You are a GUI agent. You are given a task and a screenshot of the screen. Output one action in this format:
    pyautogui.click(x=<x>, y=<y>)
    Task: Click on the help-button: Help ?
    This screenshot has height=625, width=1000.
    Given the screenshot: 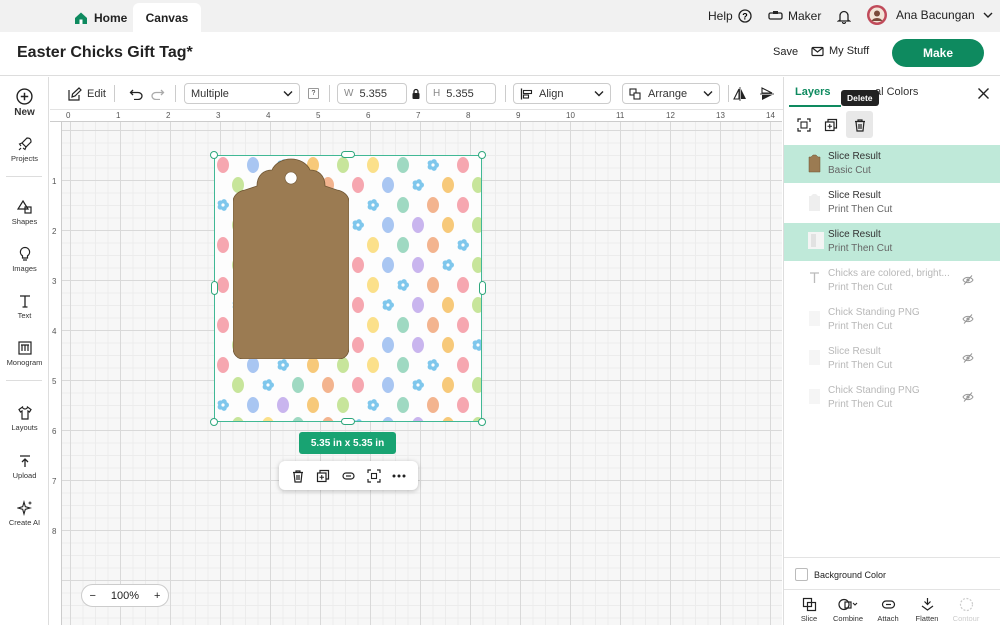 What is the action you would take?
    pyautogui.click(x=730, y=16)
    